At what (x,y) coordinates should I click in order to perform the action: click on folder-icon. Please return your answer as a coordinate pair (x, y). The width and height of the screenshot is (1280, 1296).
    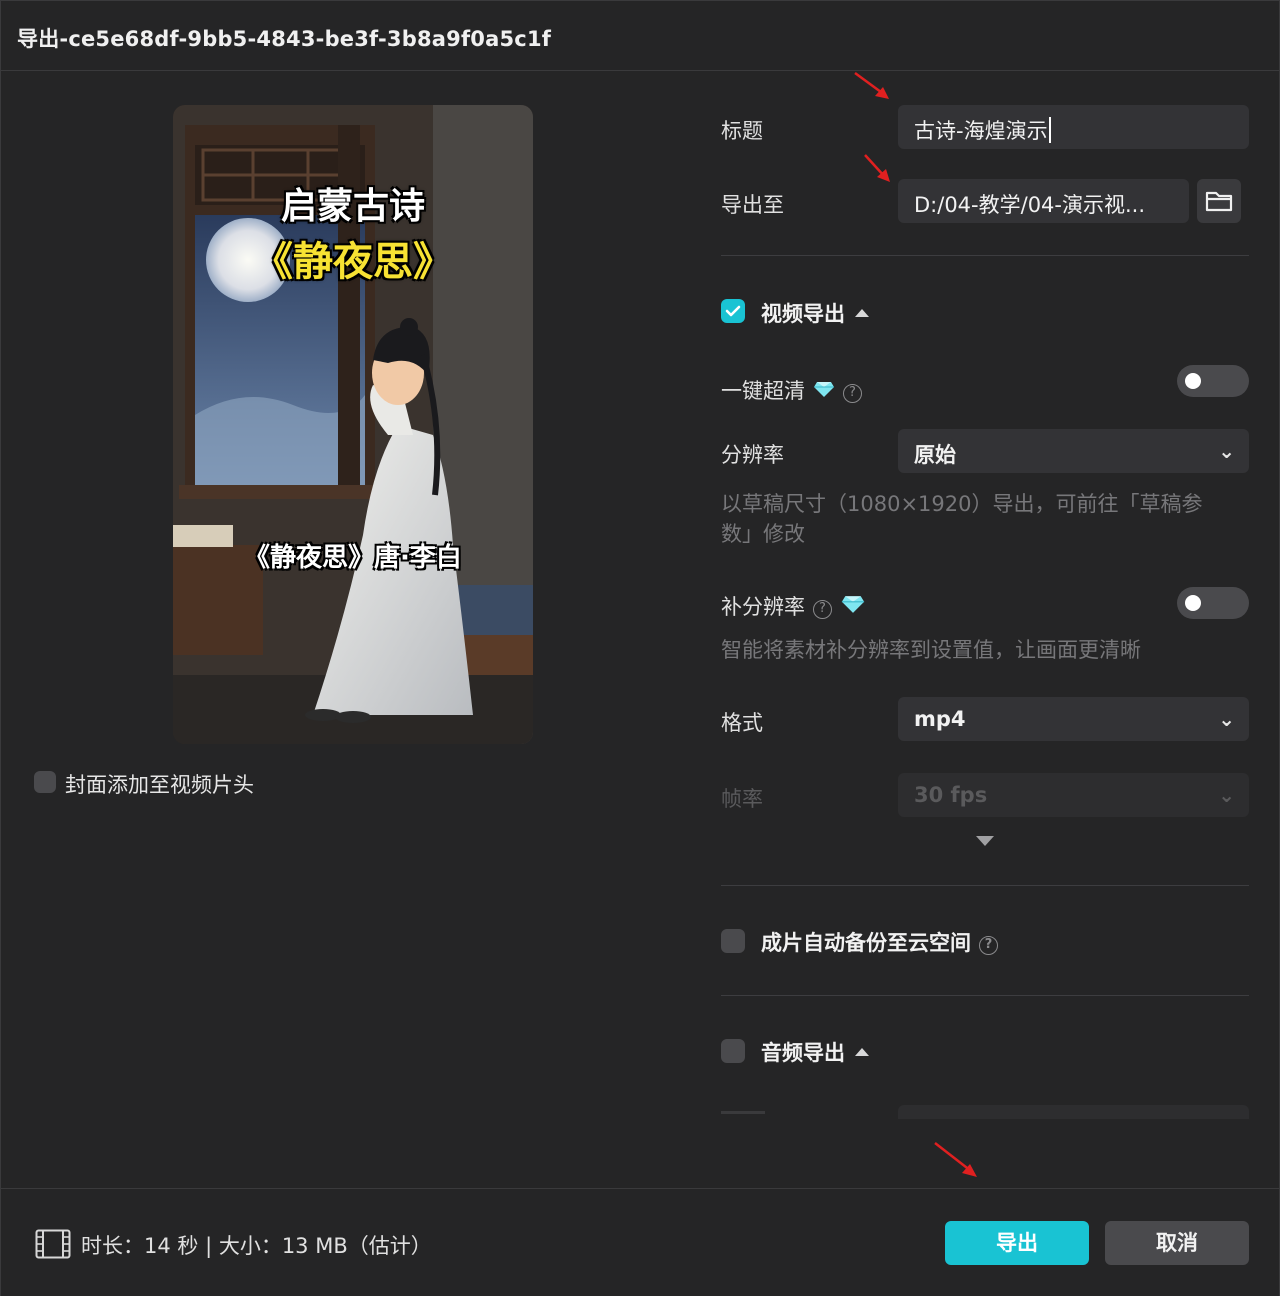
    Looking at the image, I should click on (1219, 201).